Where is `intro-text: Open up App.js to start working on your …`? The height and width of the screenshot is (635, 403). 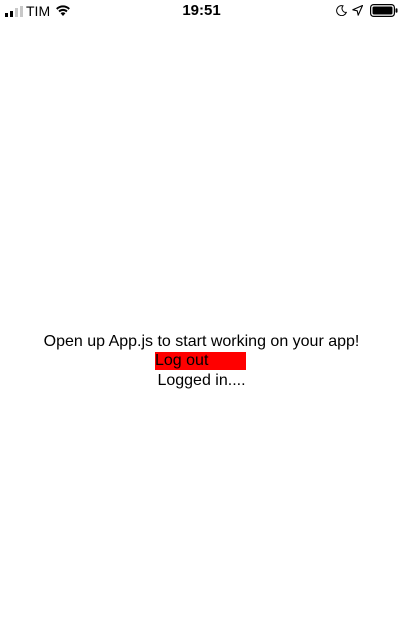 intro-text: Open up App.js to start working on your … is located at coordinates (201, 341).